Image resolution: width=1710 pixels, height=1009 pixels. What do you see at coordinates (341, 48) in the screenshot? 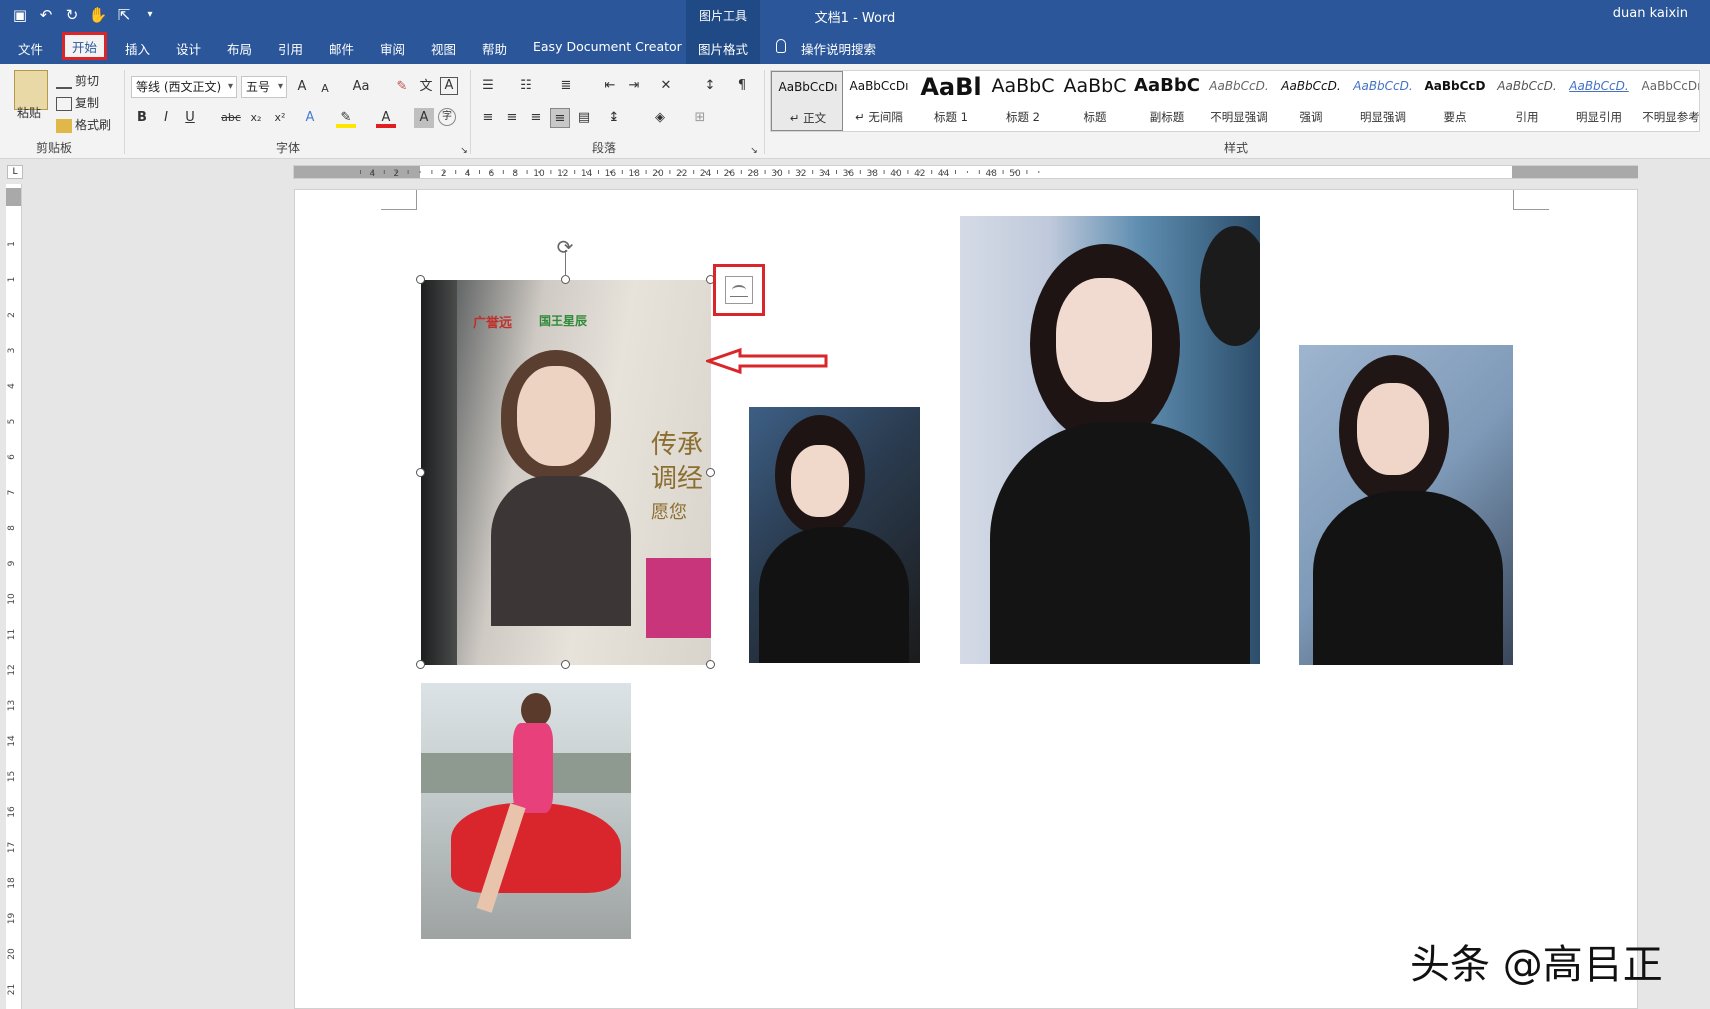
I see `tab-mailings: 邮件` at bounding box center [341, 48].